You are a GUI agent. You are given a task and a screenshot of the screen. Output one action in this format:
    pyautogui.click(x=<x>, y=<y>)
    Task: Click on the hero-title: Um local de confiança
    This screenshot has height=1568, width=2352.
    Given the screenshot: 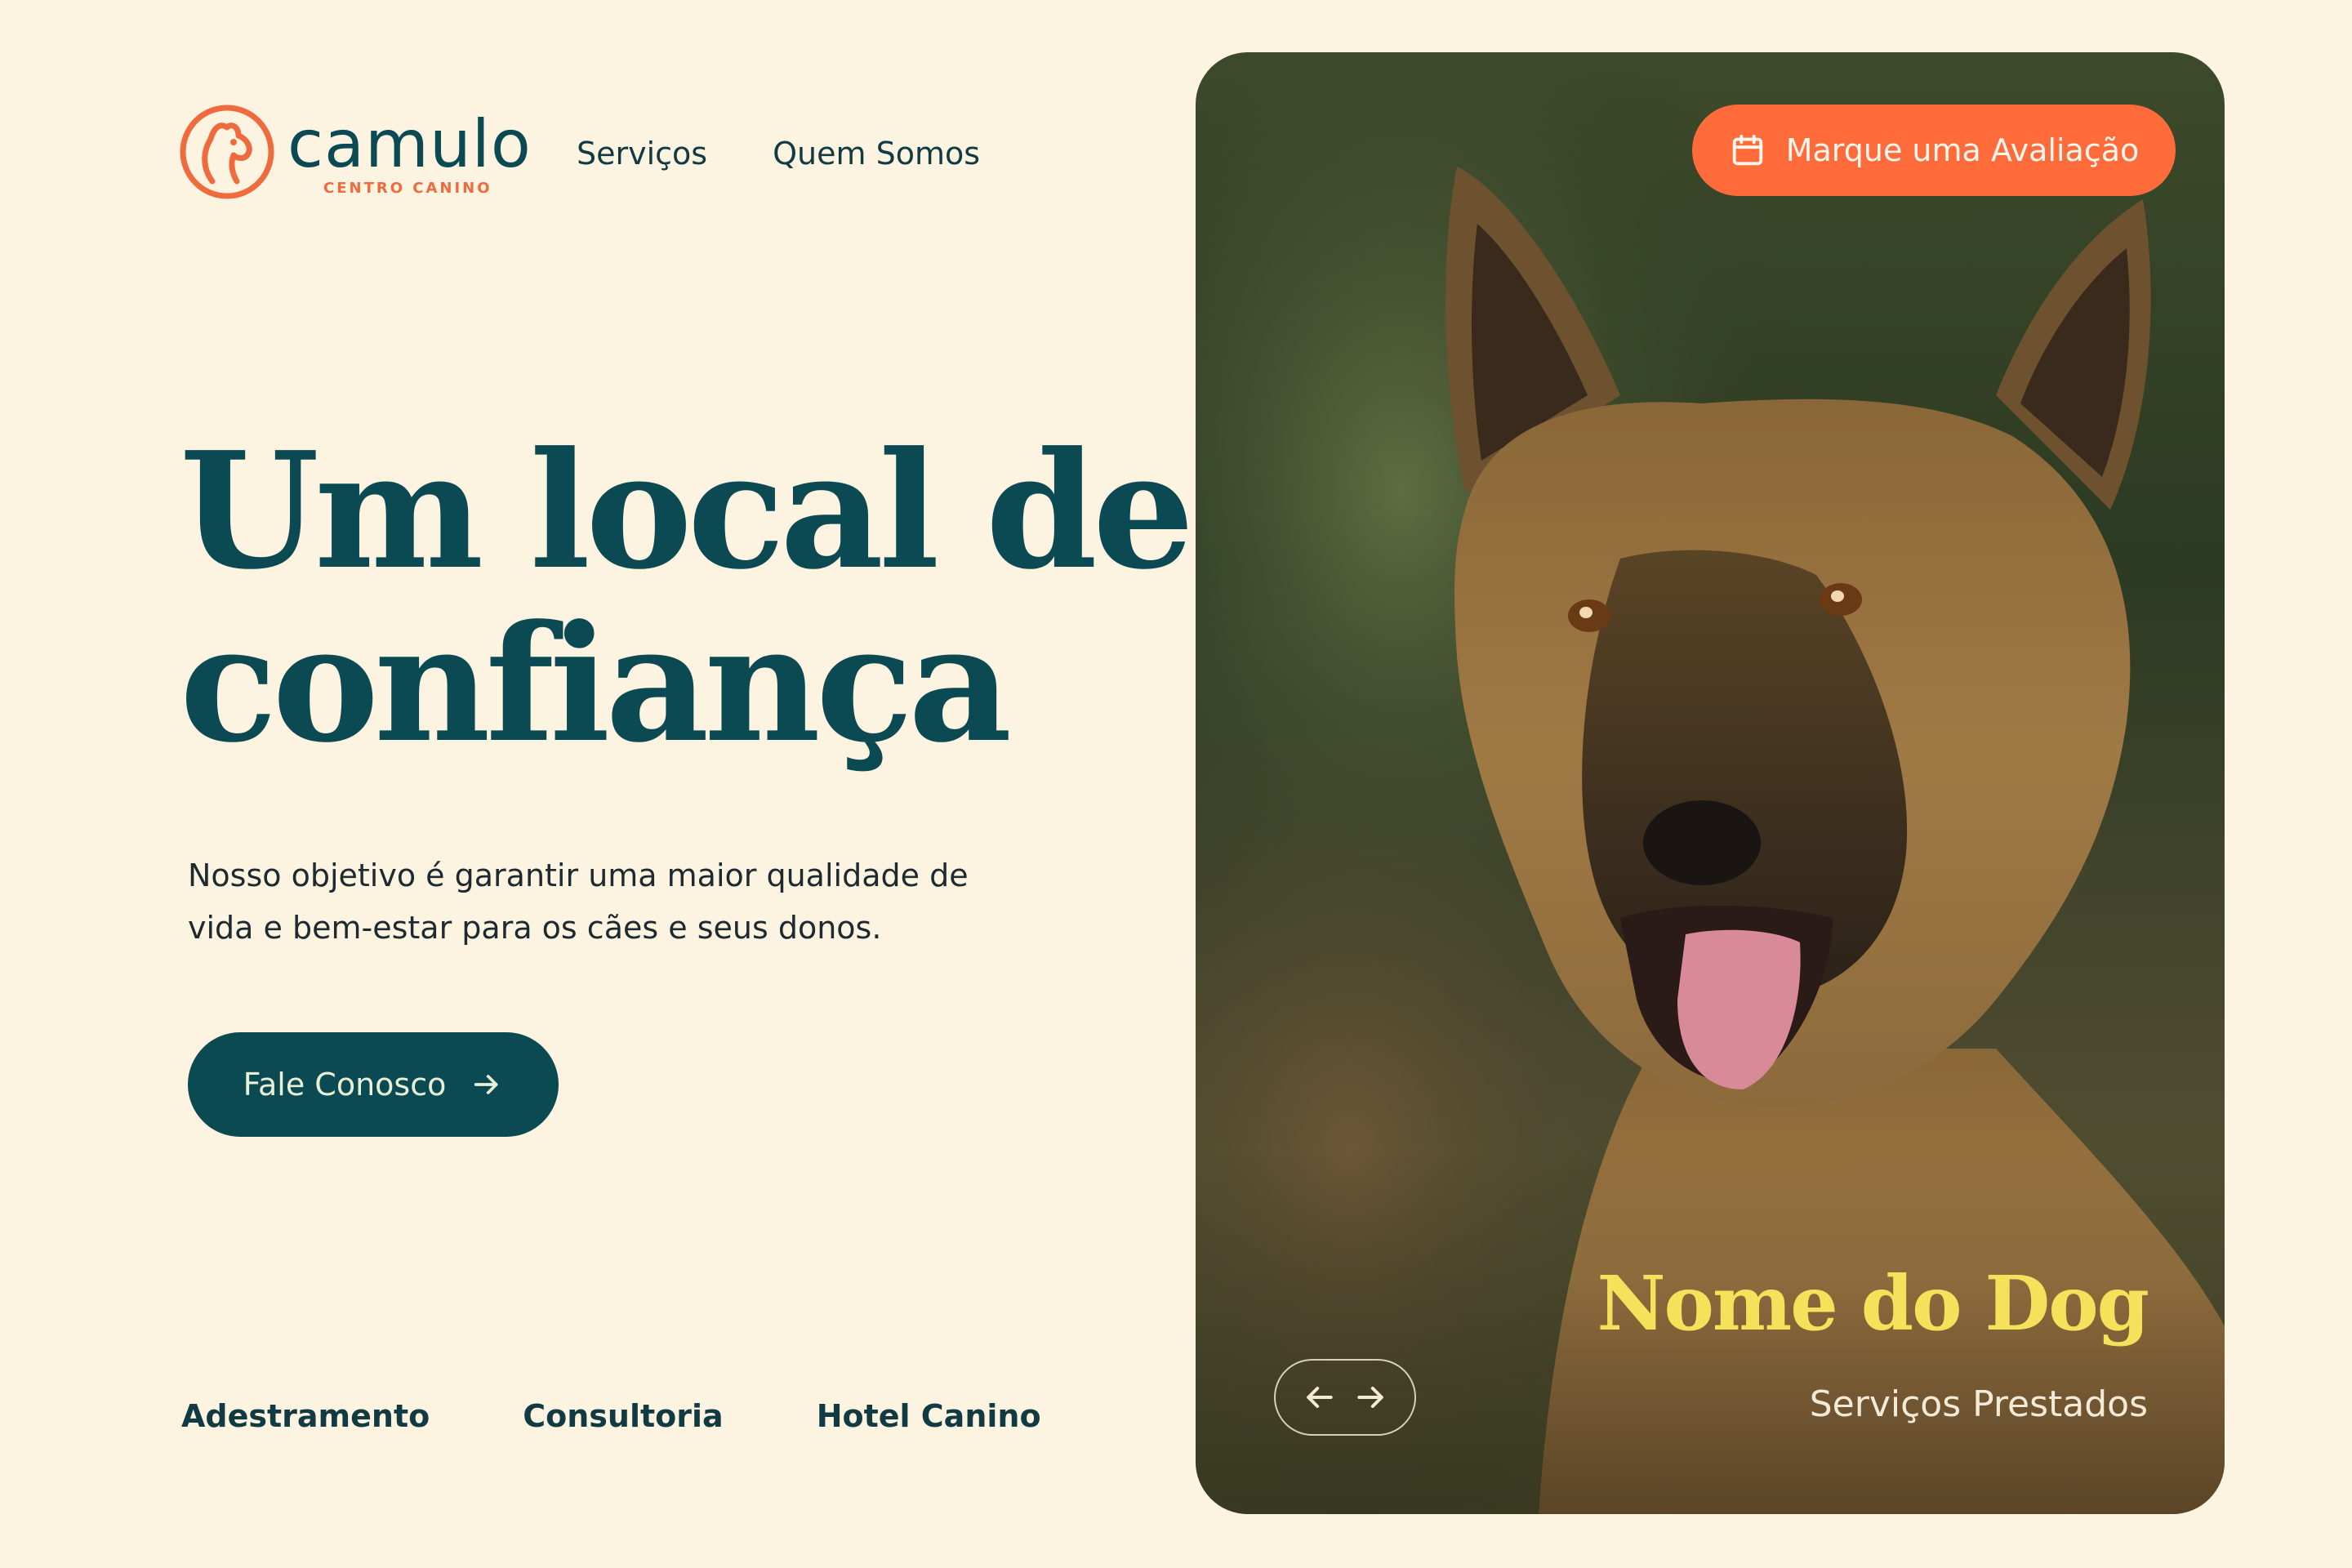 What is the action you would take?
    pyautogui.click(x=687, y=597)
    